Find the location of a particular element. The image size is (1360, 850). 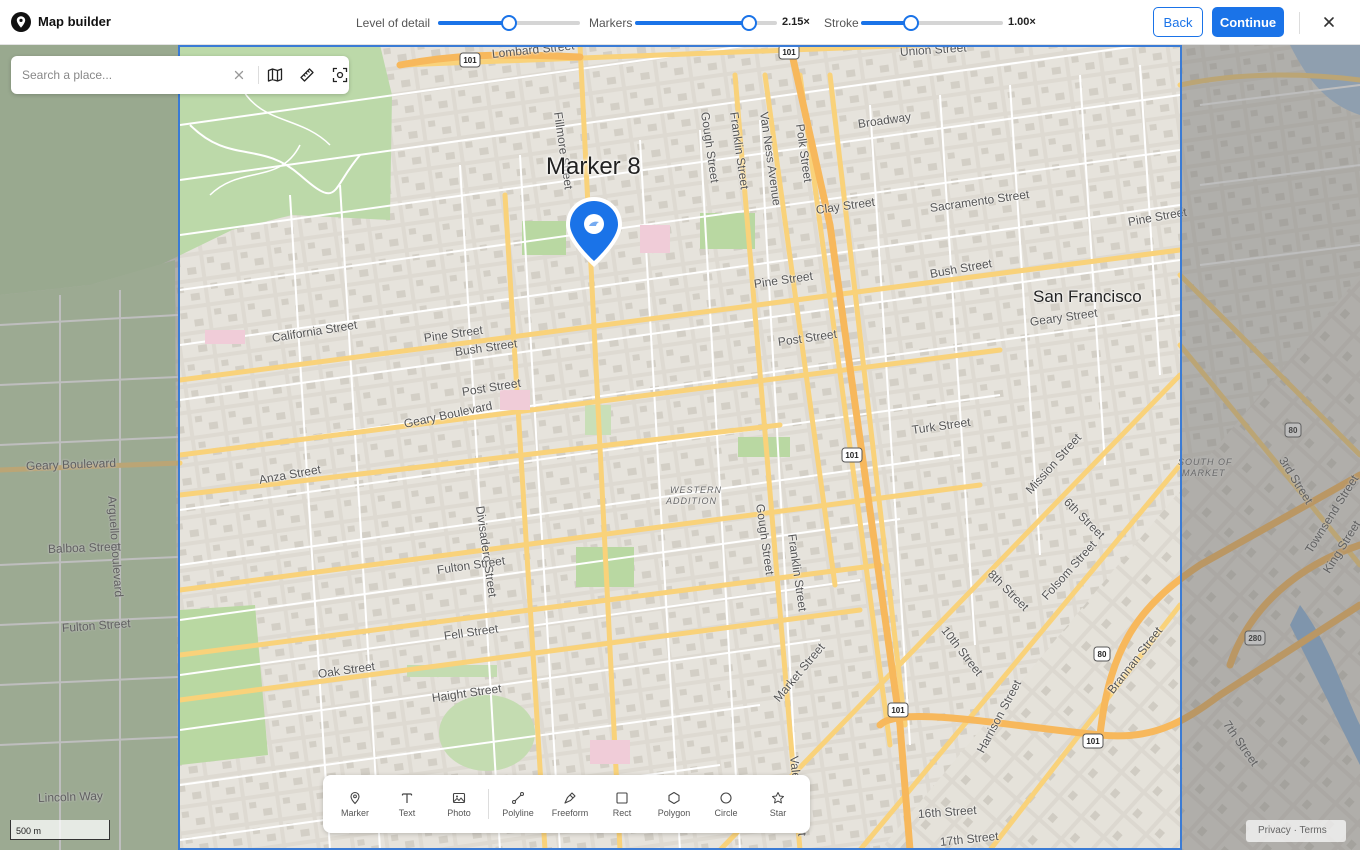

marker-title: Marker 8 is located at coordinates (593, 167).